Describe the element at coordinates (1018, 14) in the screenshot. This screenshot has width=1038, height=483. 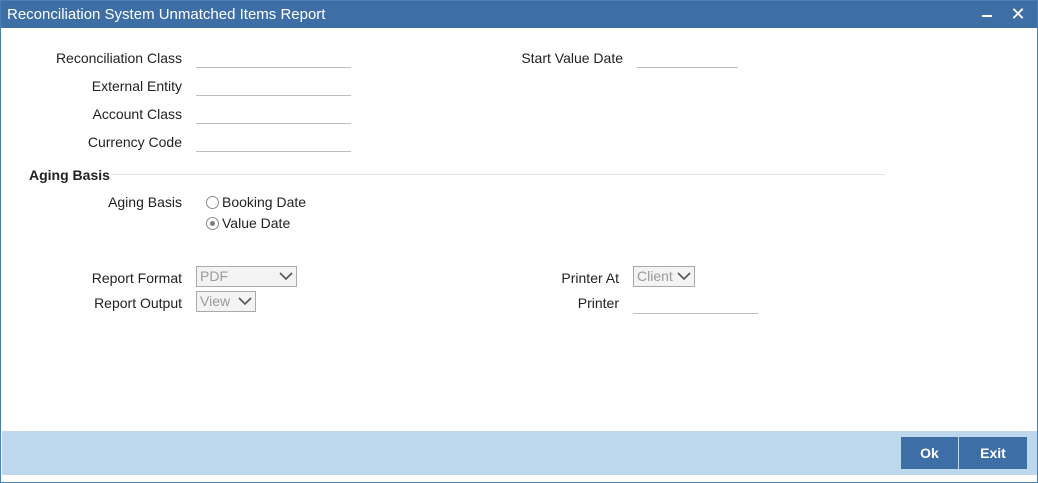
I see `close-icon: ✕` at that location.